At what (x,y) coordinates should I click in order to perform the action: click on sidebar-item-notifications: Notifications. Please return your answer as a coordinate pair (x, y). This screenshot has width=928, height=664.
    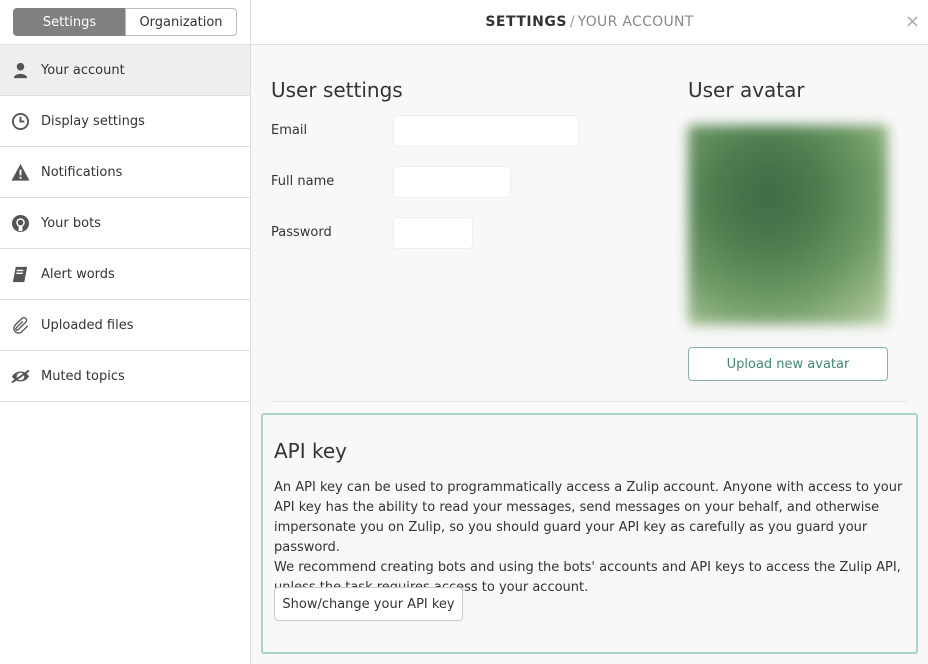
    Looking at the image, I should click on (125, 172).